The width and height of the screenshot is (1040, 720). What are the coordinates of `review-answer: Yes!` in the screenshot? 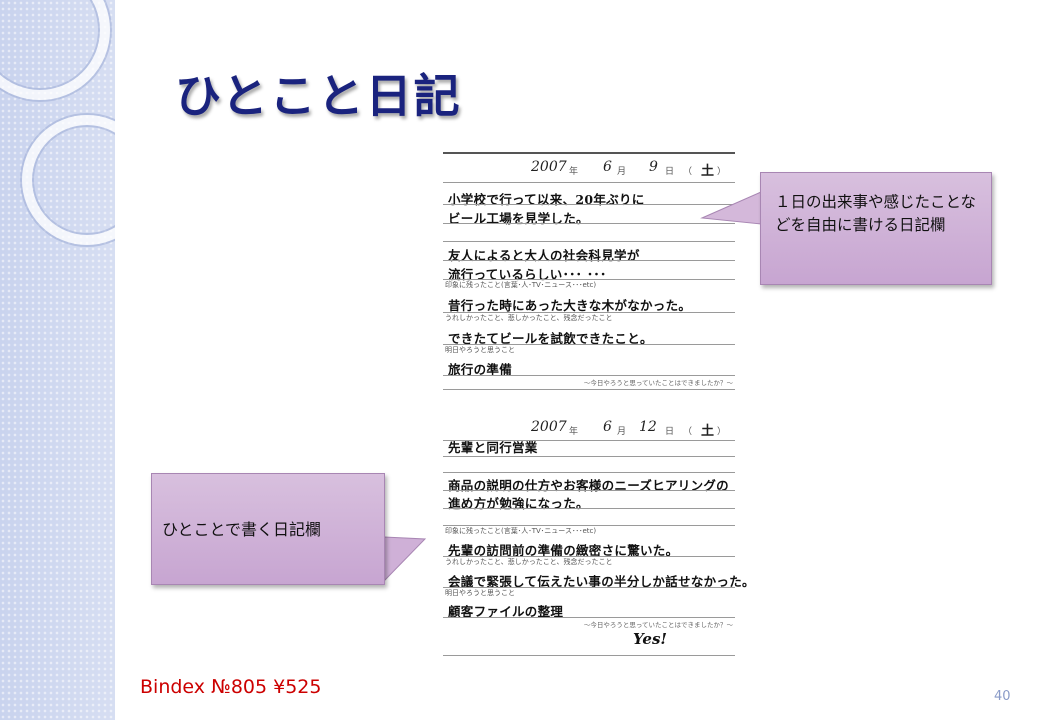 It's located at (650, 639).